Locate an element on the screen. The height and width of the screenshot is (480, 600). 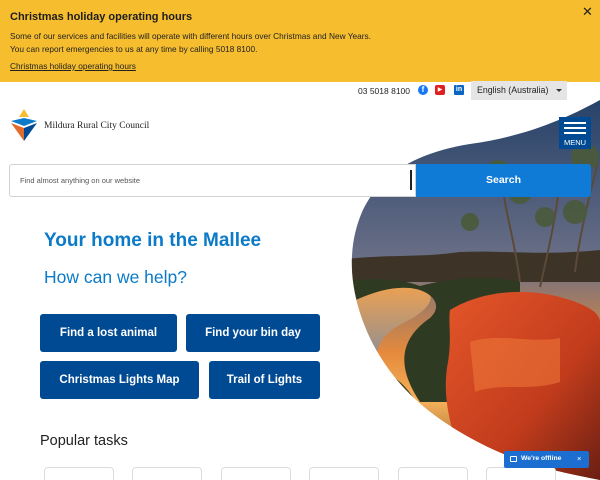
find-lost-animal-button: Find a lost animal is located at coordinates (108, 333).